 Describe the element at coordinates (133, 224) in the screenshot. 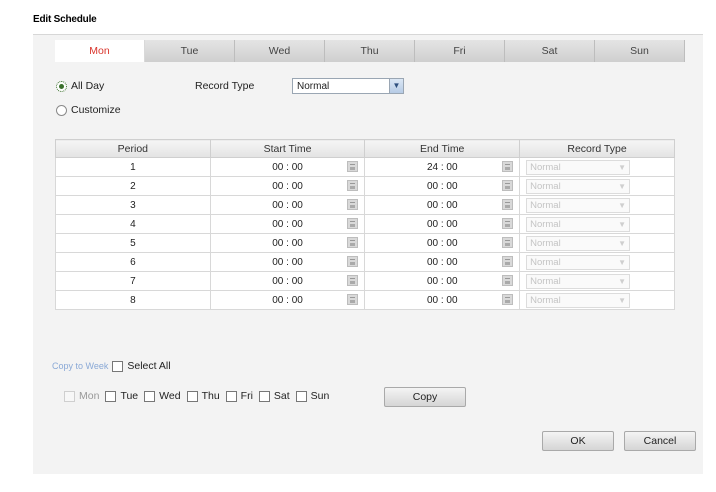

I see `period-cell: 4` at that location.